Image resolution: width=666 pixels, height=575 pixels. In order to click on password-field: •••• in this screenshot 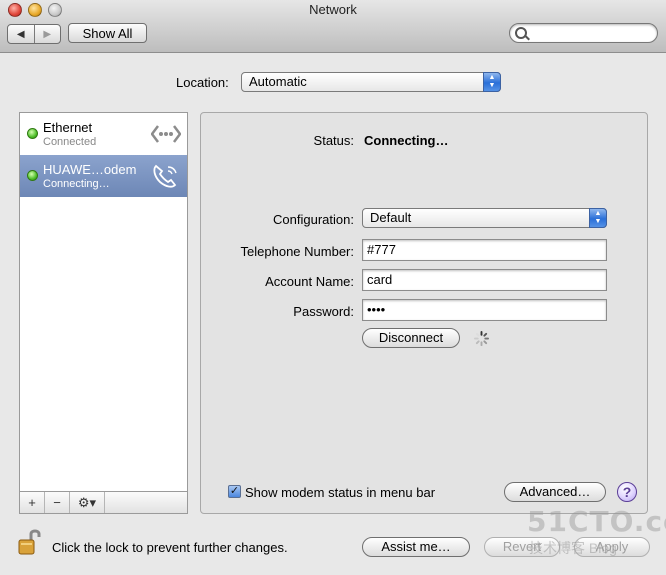, I will do `click(484, 310)`.